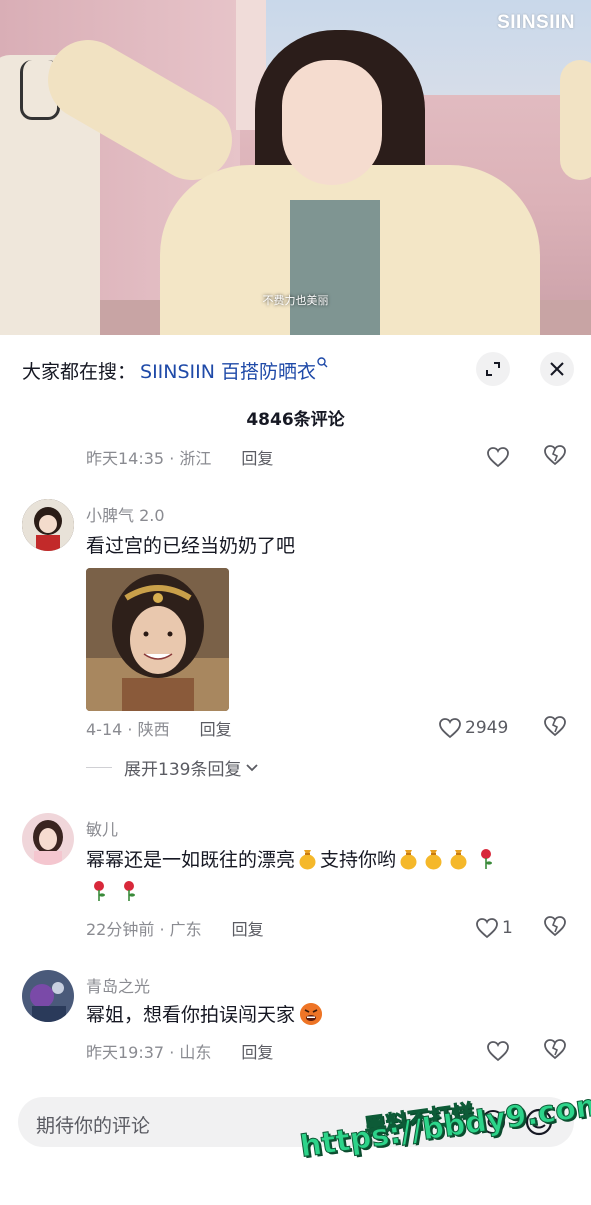 This screenshot has width=591, height=1205. I want to click on like-count: 2949, so click(487, 728).